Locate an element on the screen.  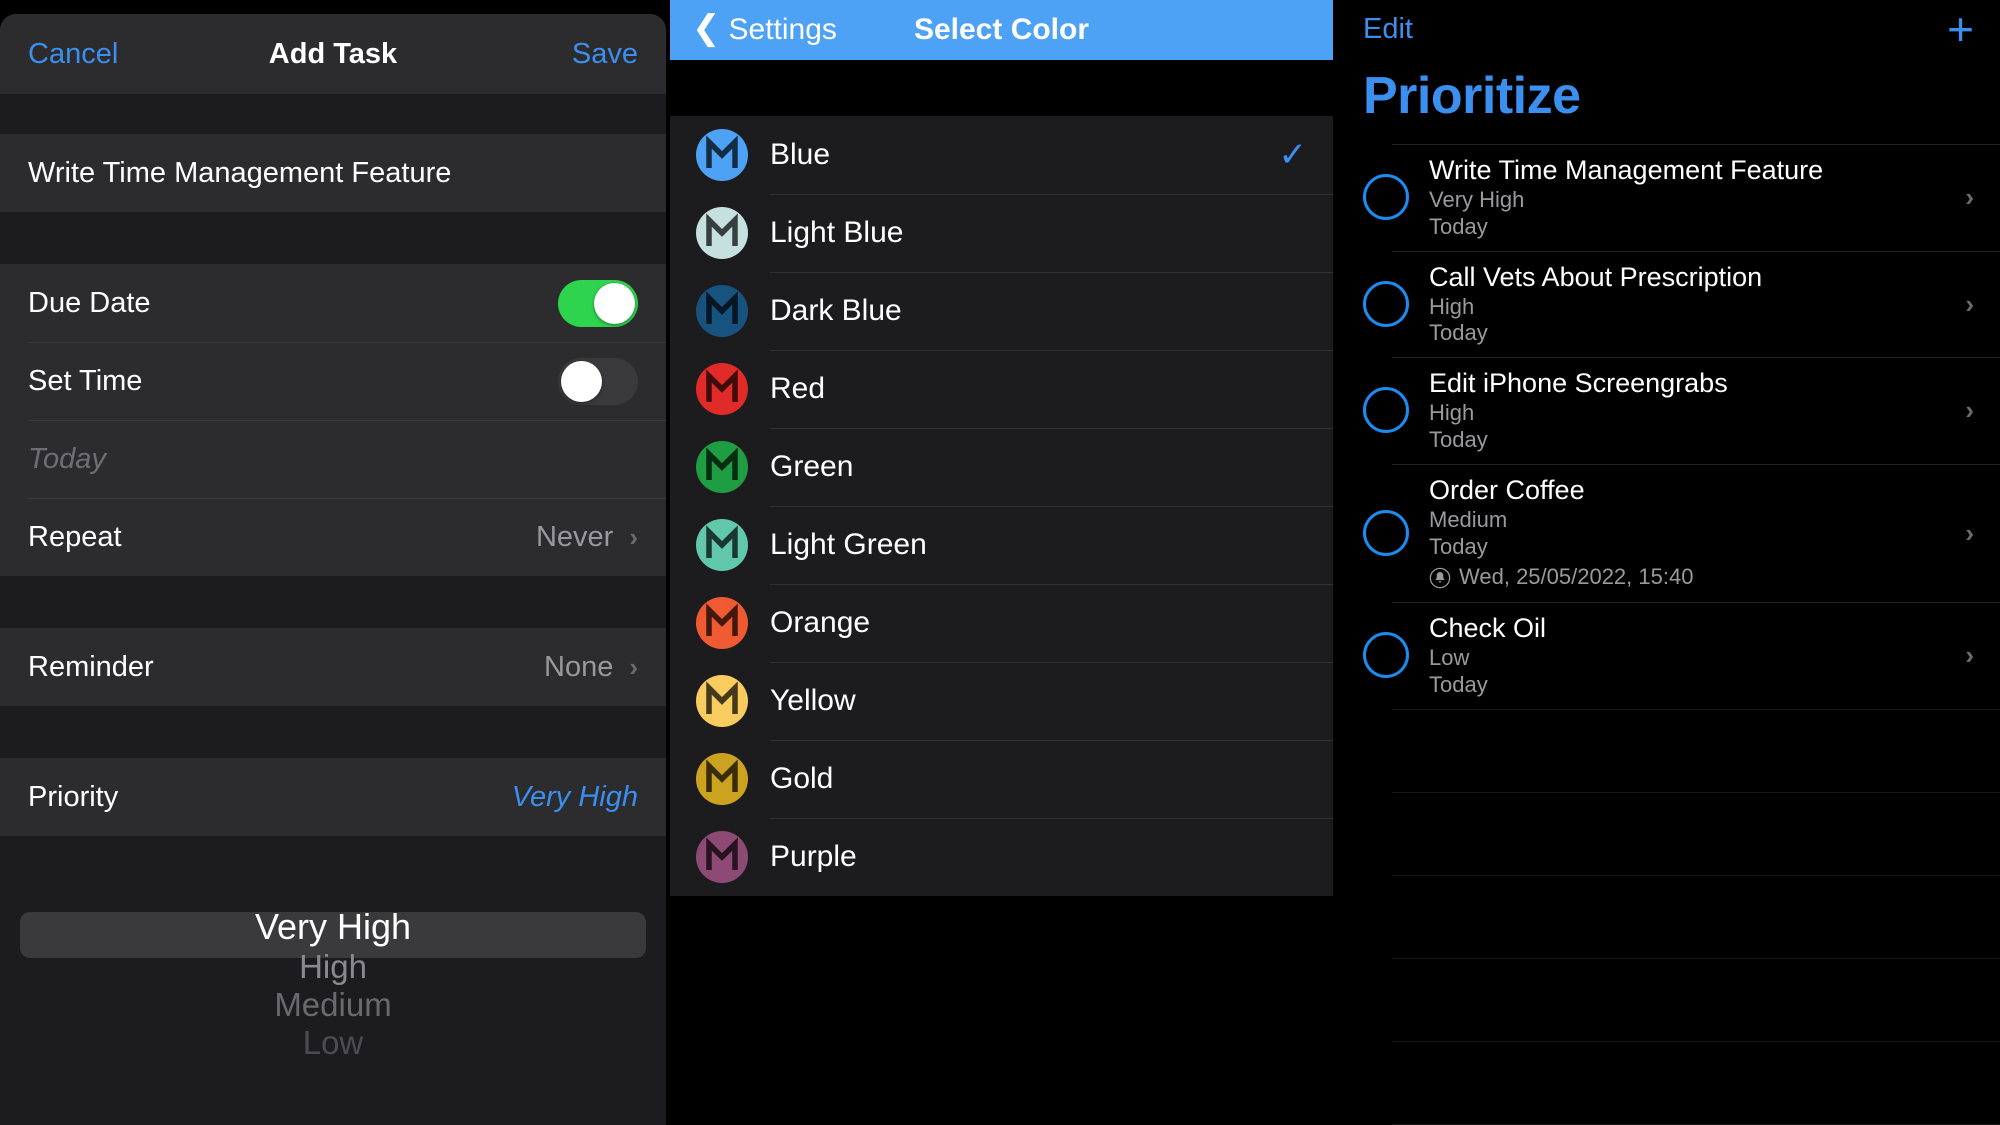
top-spacer is located at coordinates (1001, 88).